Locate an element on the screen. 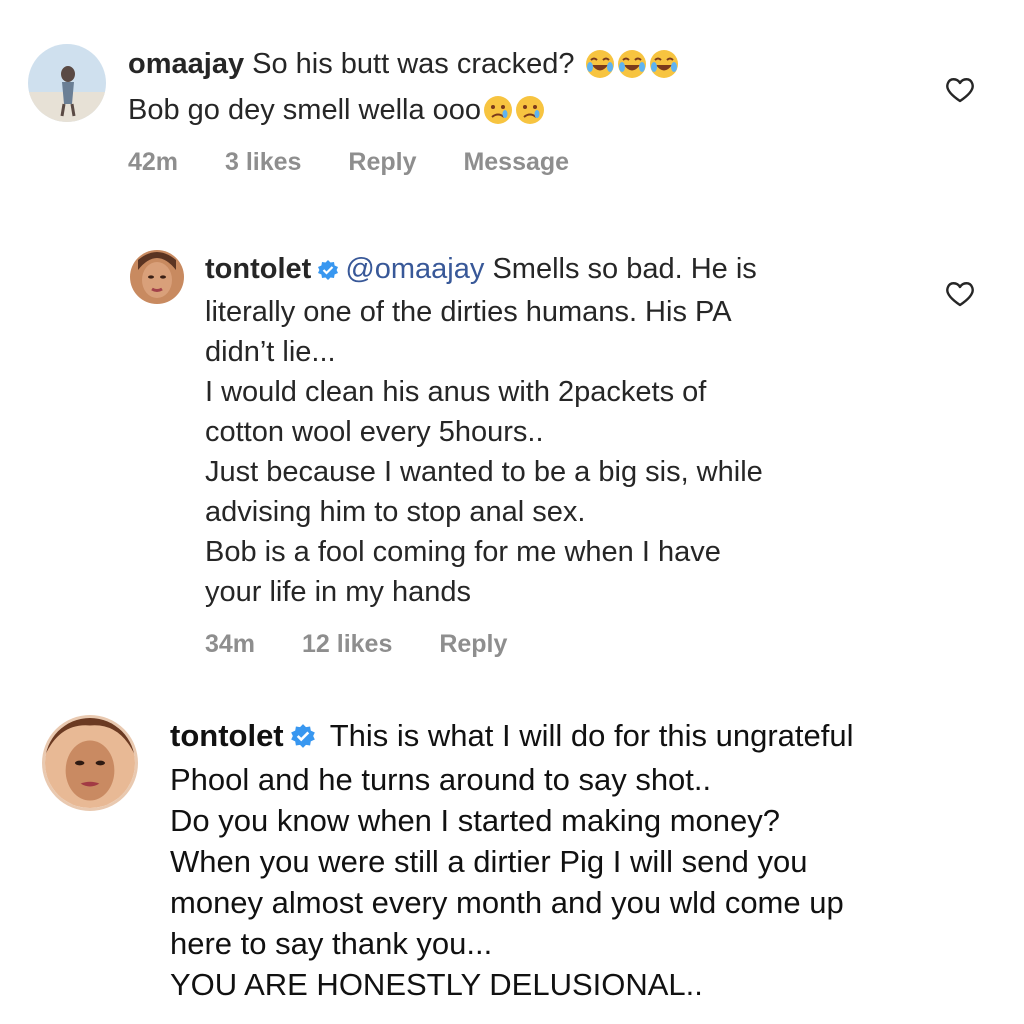 The image size is (1024, 1024). comment-username: omaajay is located at coordinates (186, 64).